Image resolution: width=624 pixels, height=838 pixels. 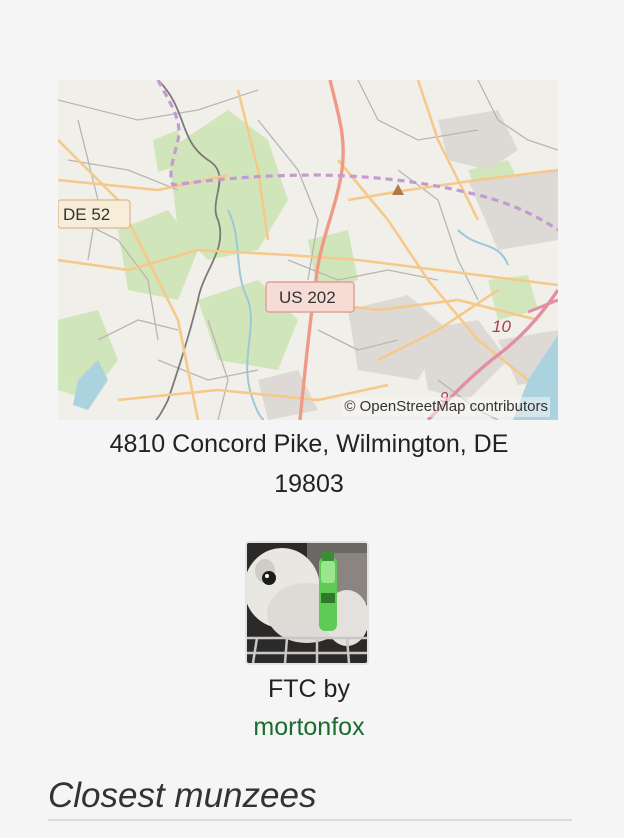 I want to click on address-line-2: 19803, so click(x=309, y=484).